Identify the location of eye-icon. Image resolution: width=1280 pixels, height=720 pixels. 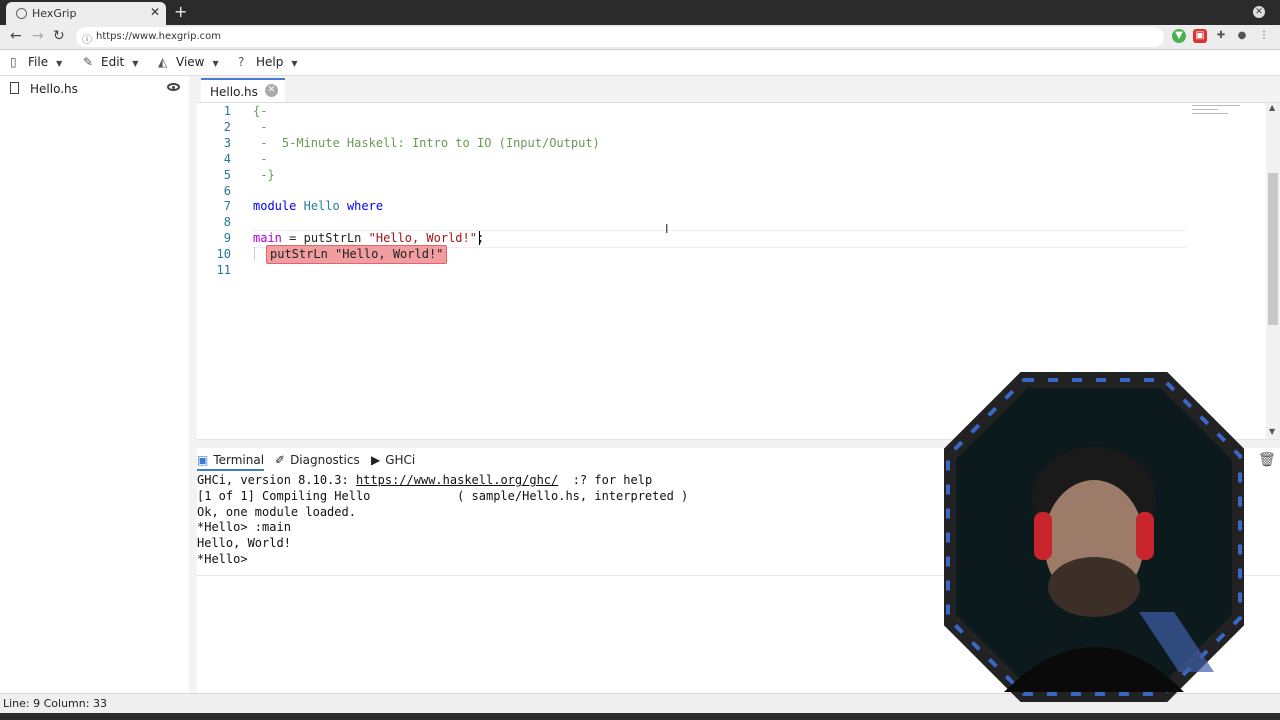
(173, 87).